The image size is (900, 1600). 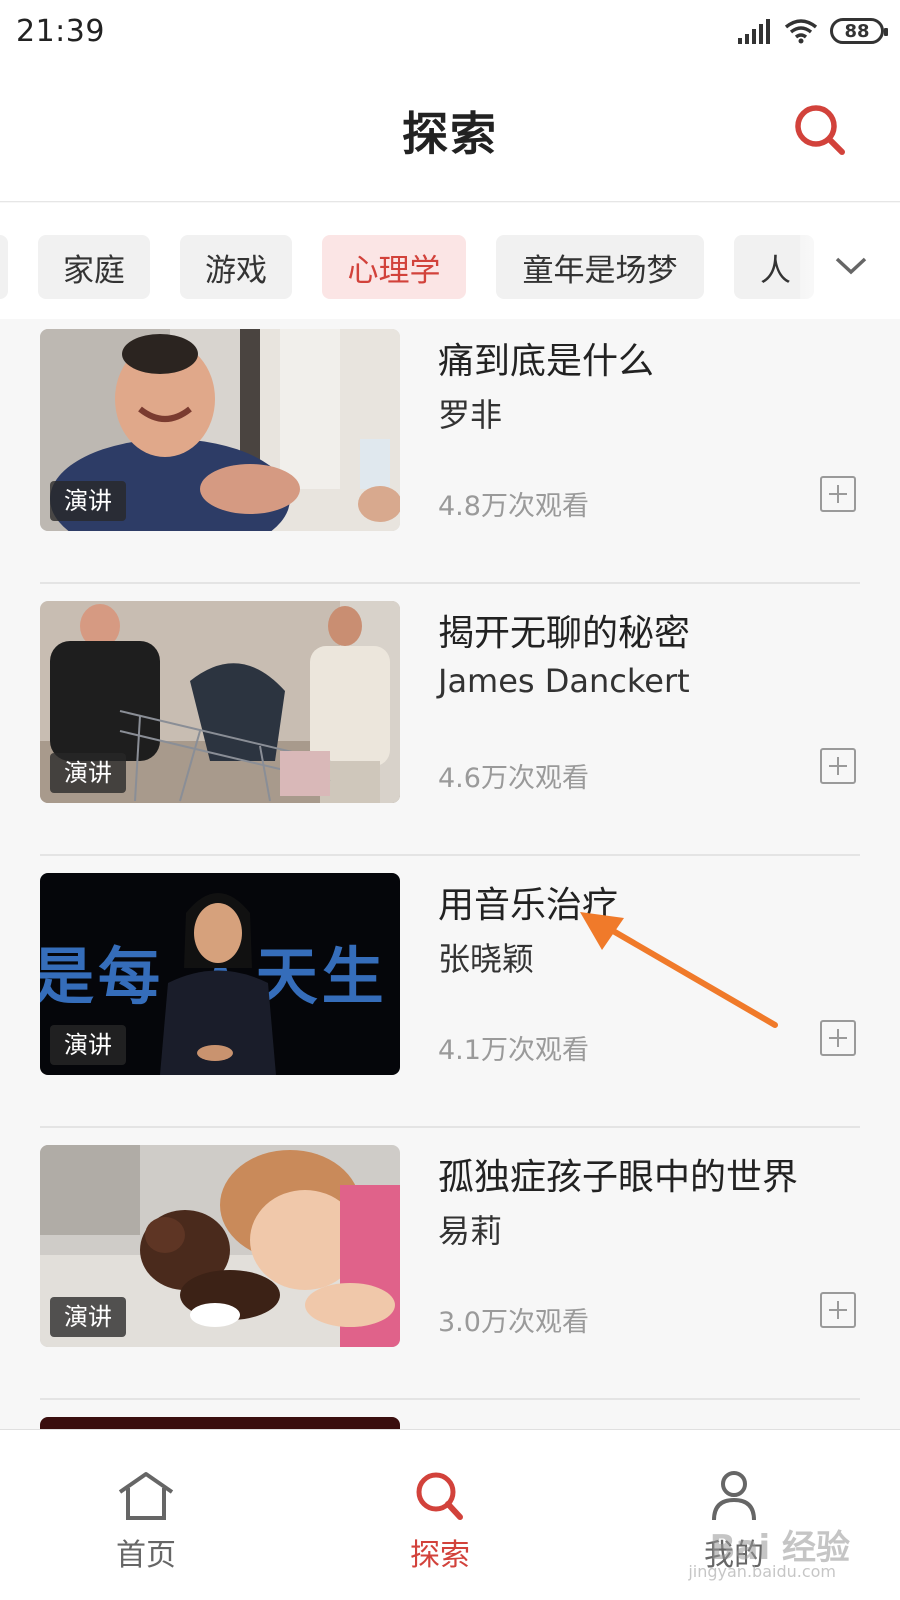 I want to click on nav-explore: 探索, so click(x=440, y=1515).